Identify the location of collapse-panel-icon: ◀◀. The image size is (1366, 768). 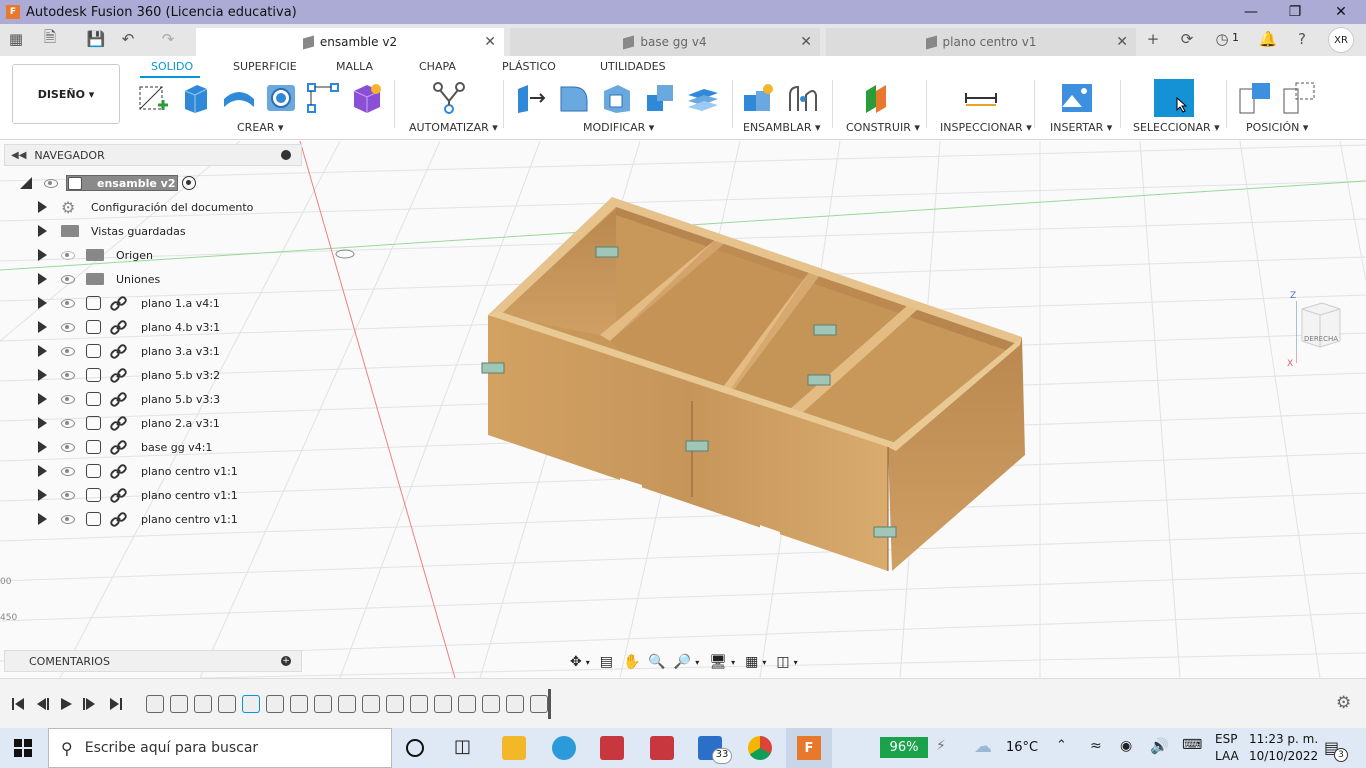
(18, 155).